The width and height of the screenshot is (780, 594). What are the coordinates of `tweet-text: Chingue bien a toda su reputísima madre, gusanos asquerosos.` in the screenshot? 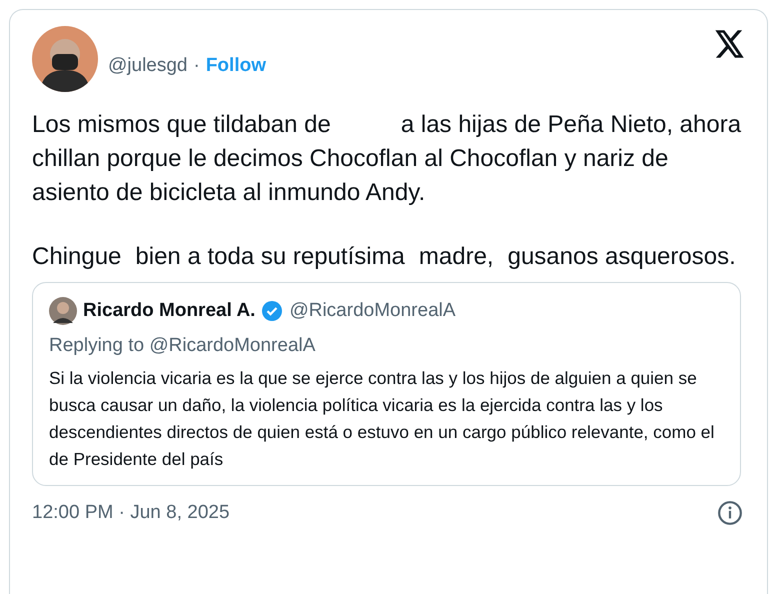 It's located at (384, 257).